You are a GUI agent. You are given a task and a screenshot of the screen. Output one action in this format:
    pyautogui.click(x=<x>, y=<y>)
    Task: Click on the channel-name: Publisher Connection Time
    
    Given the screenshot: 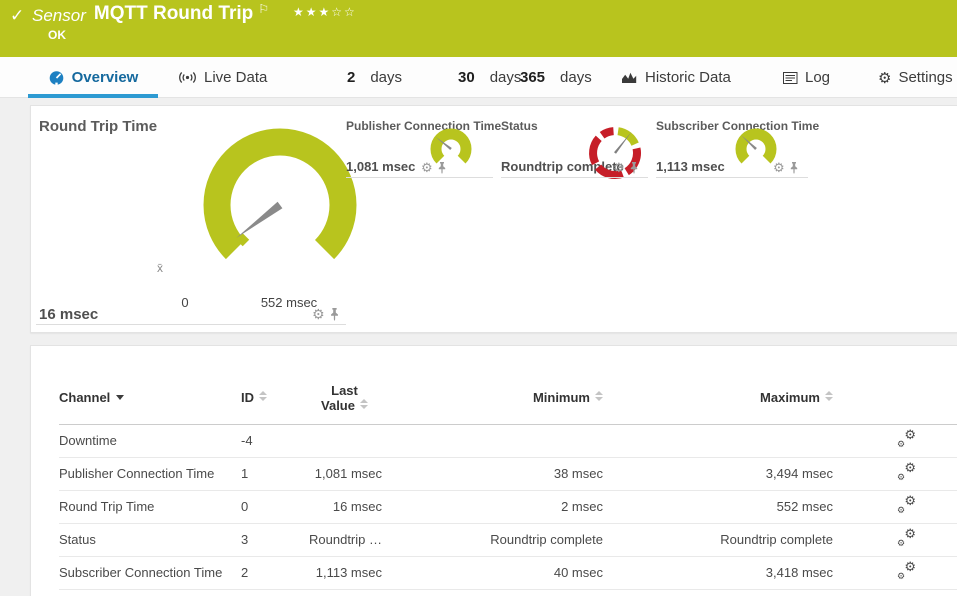 What is the action you would take?
    pyautogui.click(x=150, y=474)
    